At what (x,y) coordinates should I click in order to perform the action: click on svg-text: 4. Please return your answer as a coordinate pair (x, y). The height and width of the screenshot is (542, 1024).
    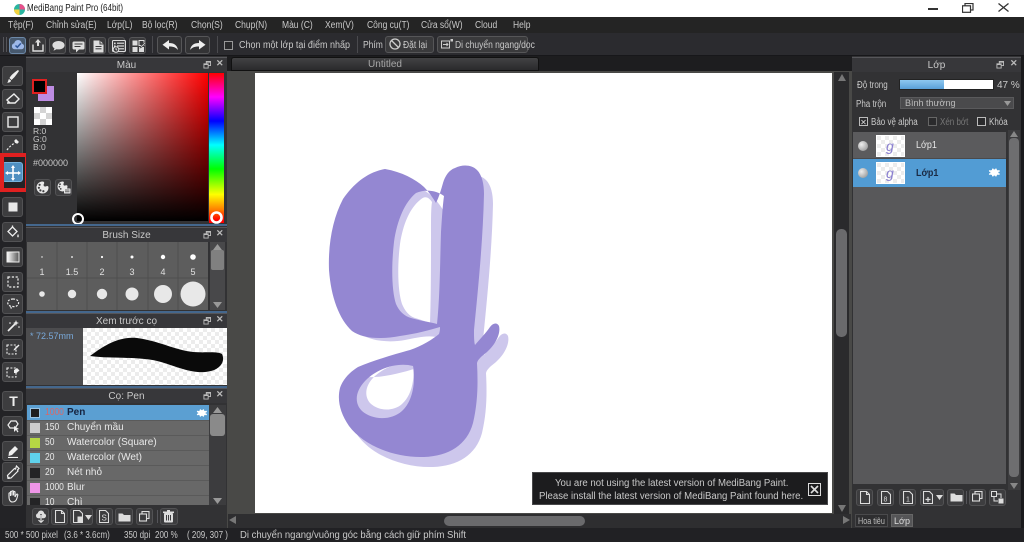
    Looking at the image, I should click on (162, 272).